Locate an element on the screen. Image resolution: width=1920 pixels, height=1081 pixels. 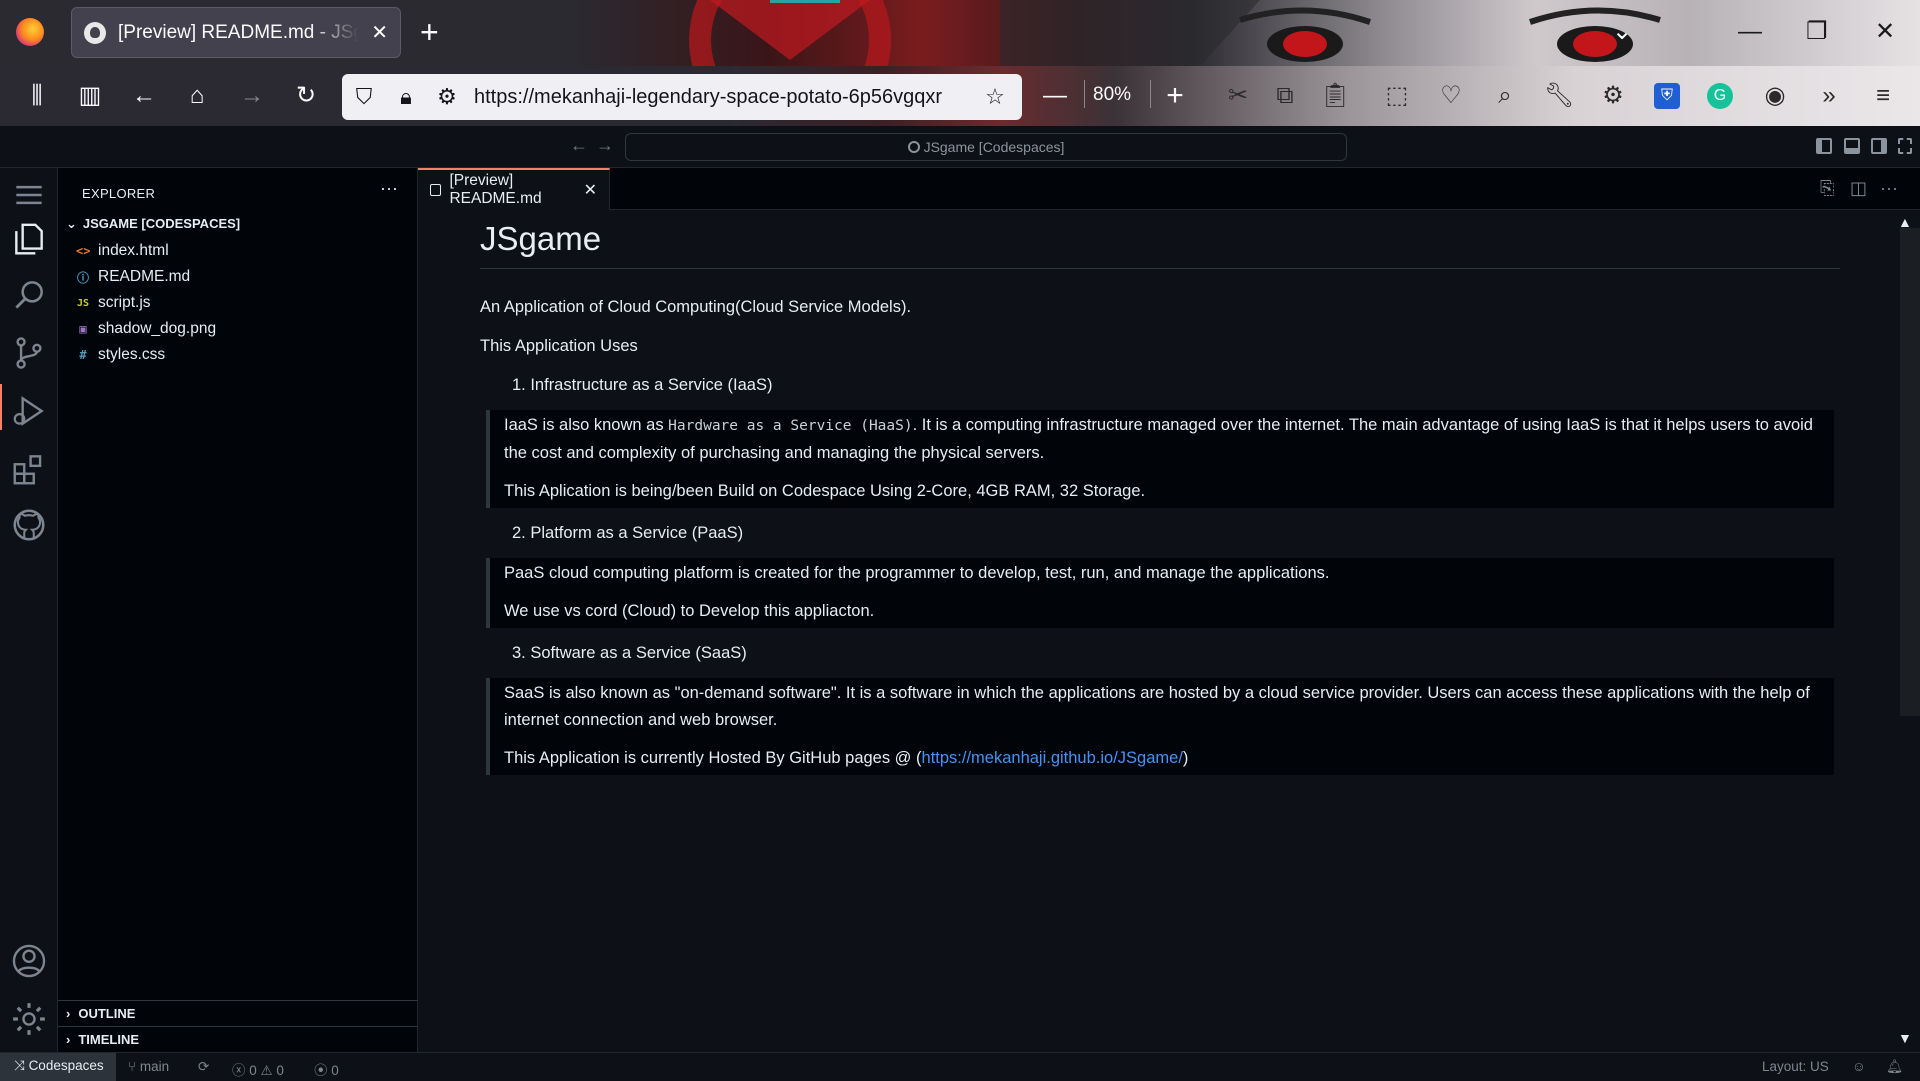
readme-uses: This Application Uses is located at coordinates (559, 346).